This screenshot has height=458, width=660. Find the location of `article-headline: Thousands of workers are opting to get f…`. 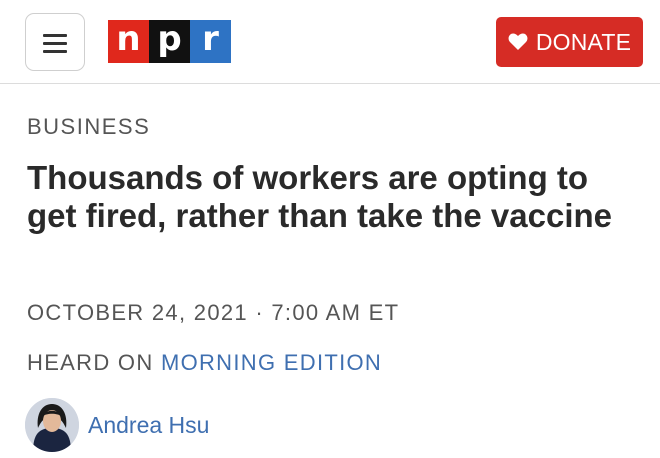

article-headline: Thousands of workers are opting to get f… is located at coordinates (320, 196).